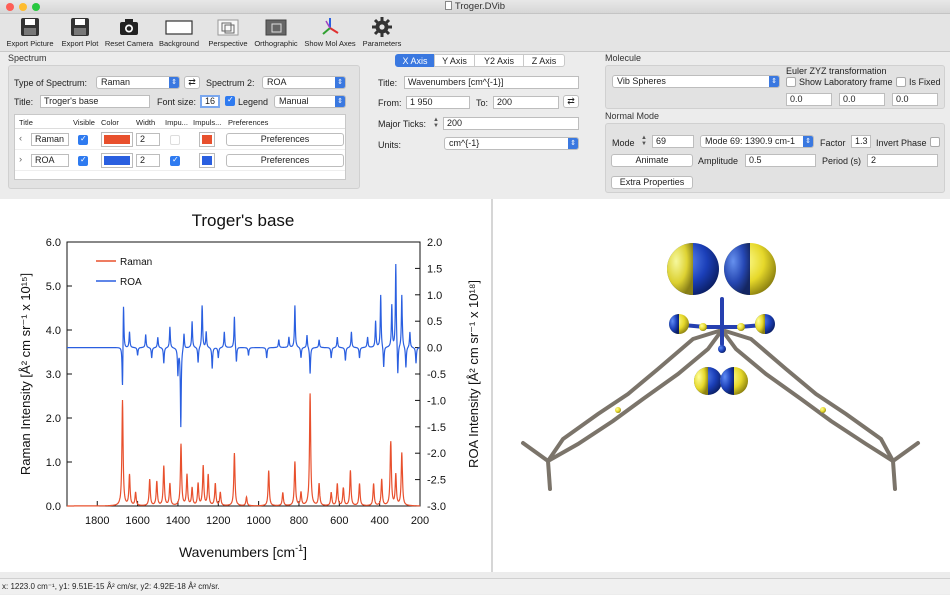 The width and height of the screenshot is (950, 595). What do you see at coordinates (809, 99) in the screenshot?
I see `euler-alpha-input: 0.0` at bounding box center [809, 99].